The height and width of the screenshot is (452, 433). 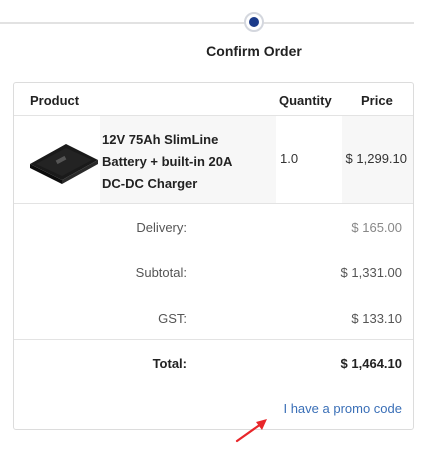 I want to click on step-label-confirm-order: Confirm Order, so click(x=254, y=51).